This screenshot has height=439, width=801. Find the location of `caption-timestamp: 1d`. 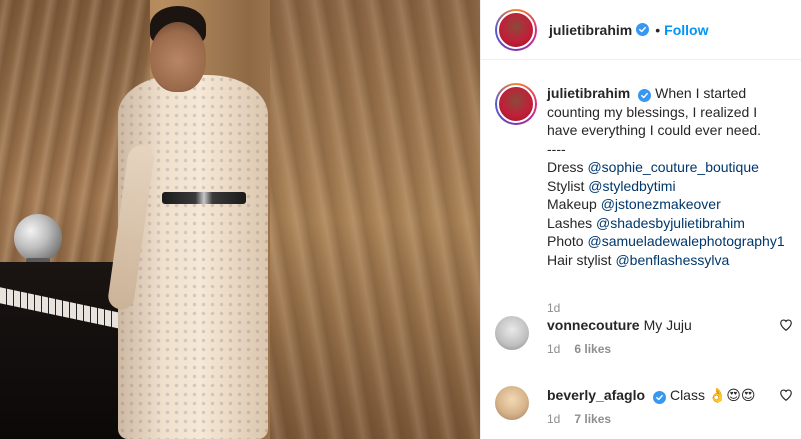

caption-timestamp: 1d is located at coordinates (553, 308).